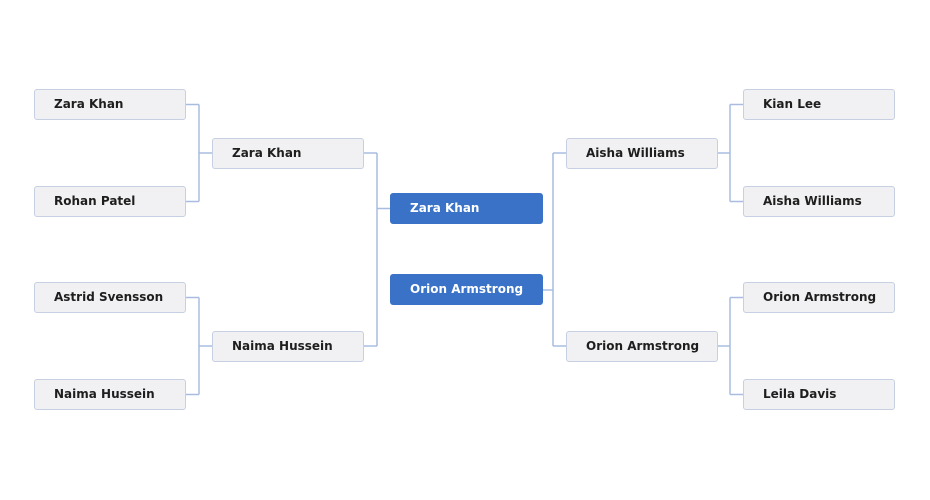  What do you see at coordinates (110, 394) in the screenshot?
I see `left-round1-match-4: Naima Hussein` at bounding box center [110, 394].